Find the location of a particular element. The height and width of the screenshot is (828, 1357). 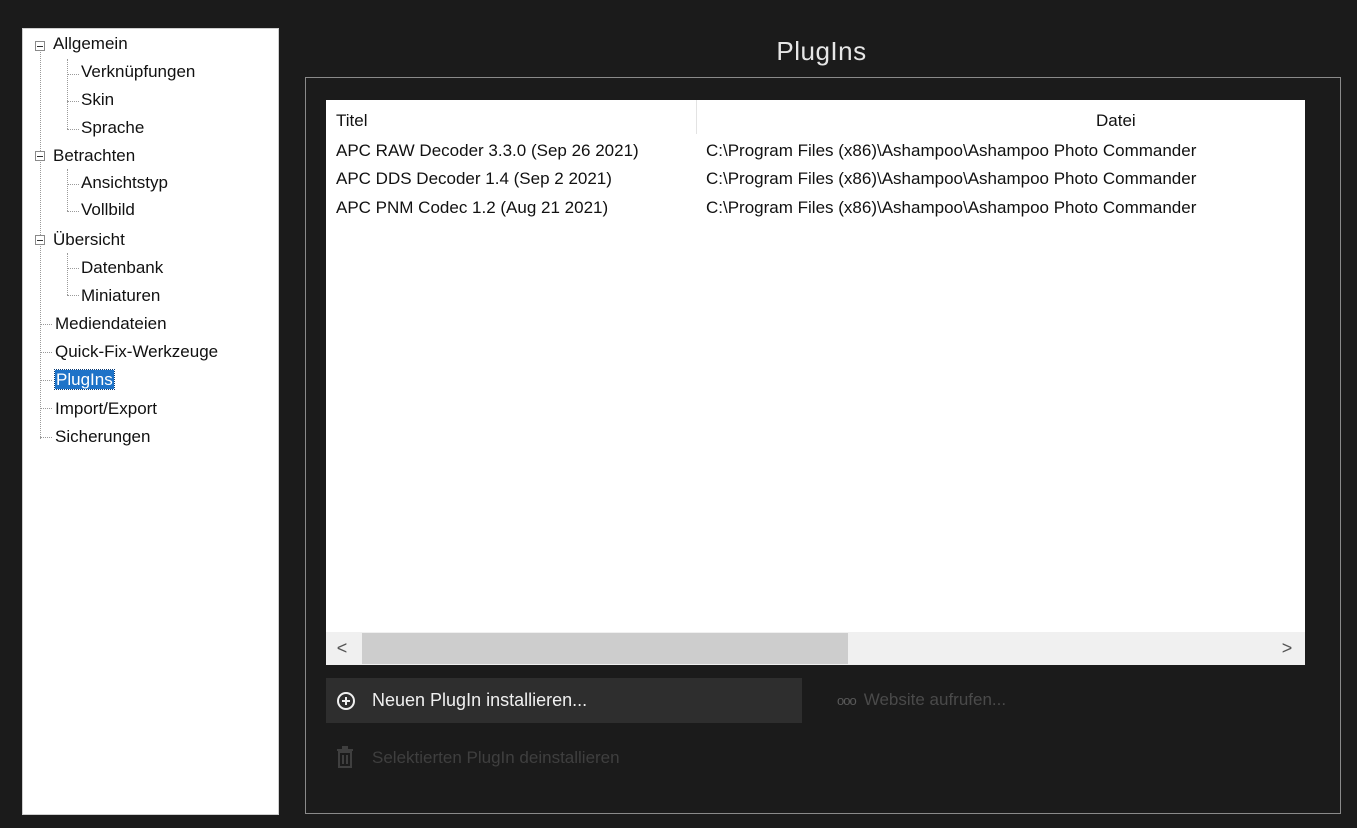

tree-item-verknuepfungen: Verknüpfungen is located at coordinates (138, 72).